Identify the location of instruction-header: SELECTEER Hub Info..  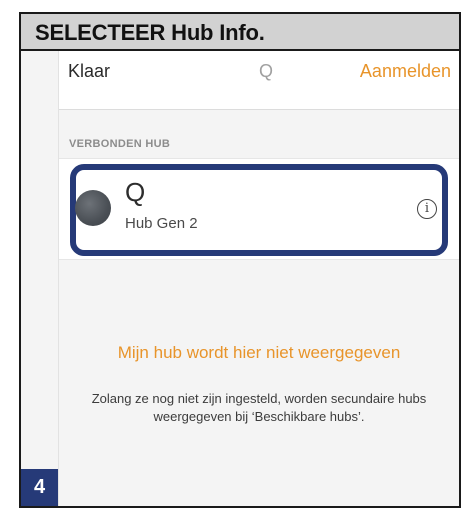
(240, 32).